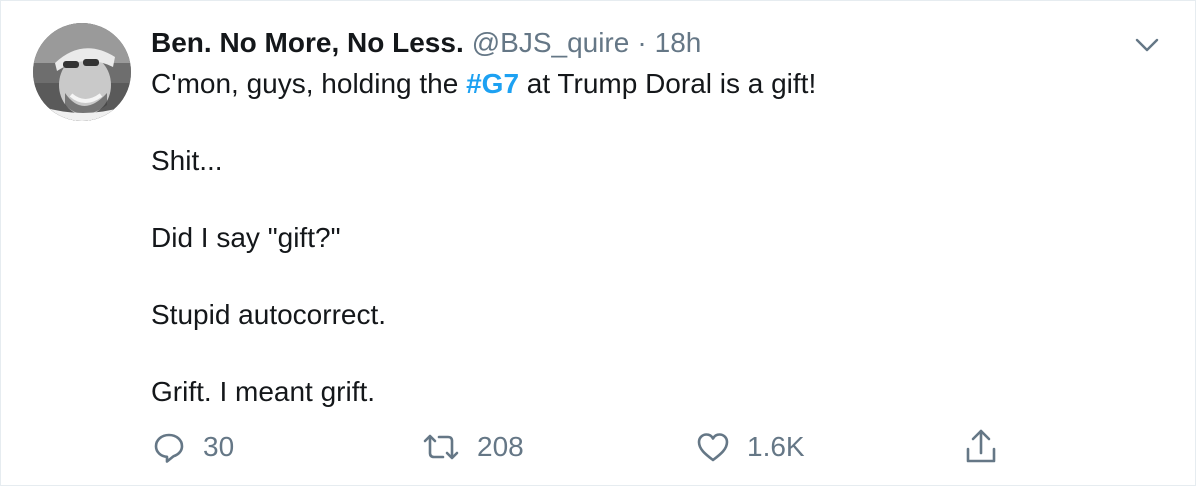 The width and height of the screenshot is (1196, 486). Describe the element at coordinates (492, 83) in the screenshot. I see `hashtag-link: #G7` at that location.